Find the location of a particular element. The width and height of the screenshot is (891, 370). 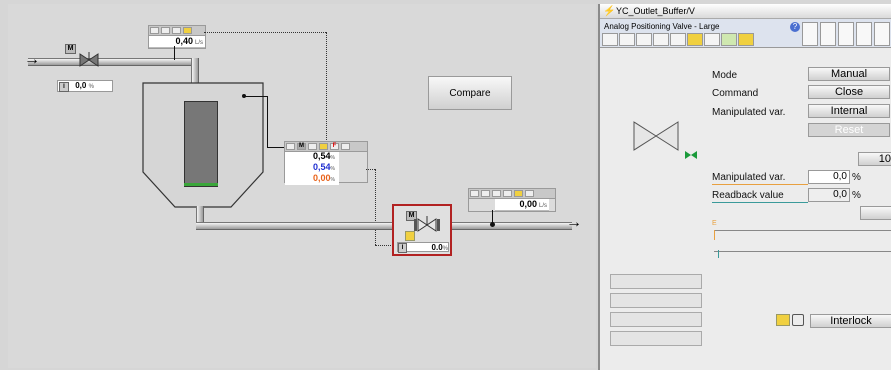

inlet-pipe-down is located at coordinates (195, 71).